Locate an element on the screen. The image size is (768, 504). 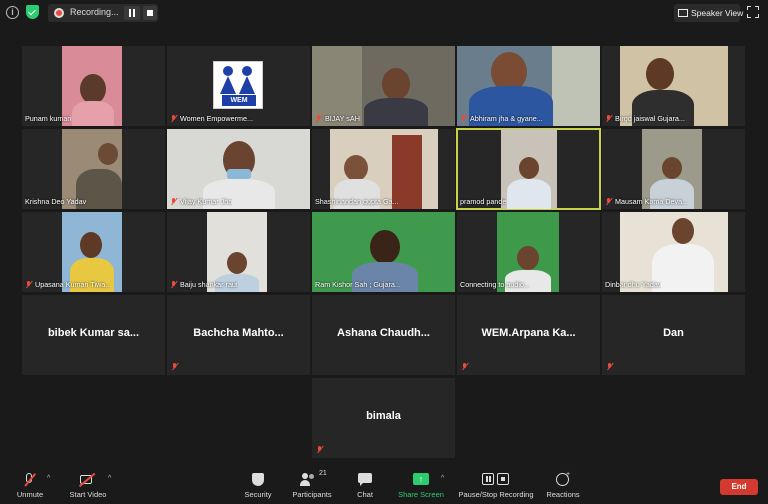
participant-tile: Dinbandhu Yadav is located at coordinates (673, 252).